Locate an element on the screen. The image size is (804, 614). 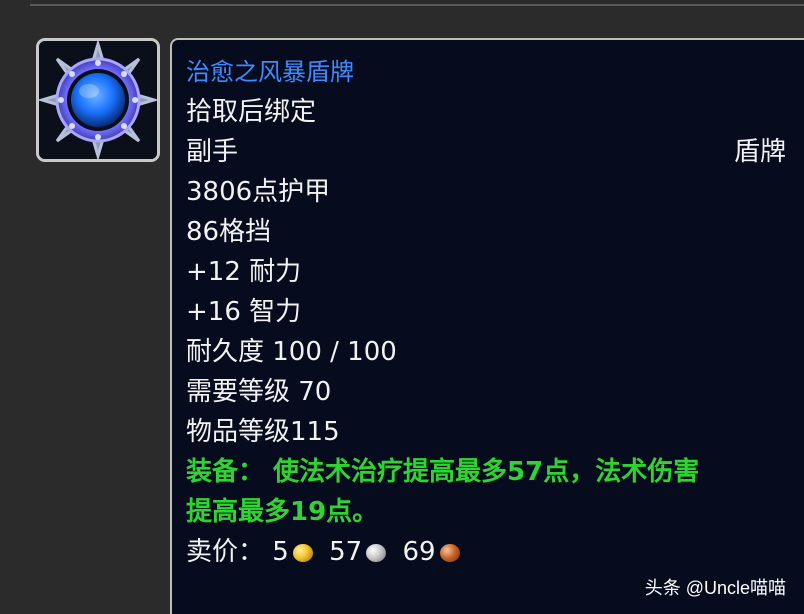
stamina-text: +12 耐力 is located at coordinates (244, 272).